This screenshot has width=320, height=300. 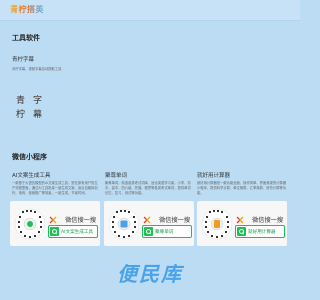 I want to click on card-title: 就好用计算器, so click(x=213, y=175).